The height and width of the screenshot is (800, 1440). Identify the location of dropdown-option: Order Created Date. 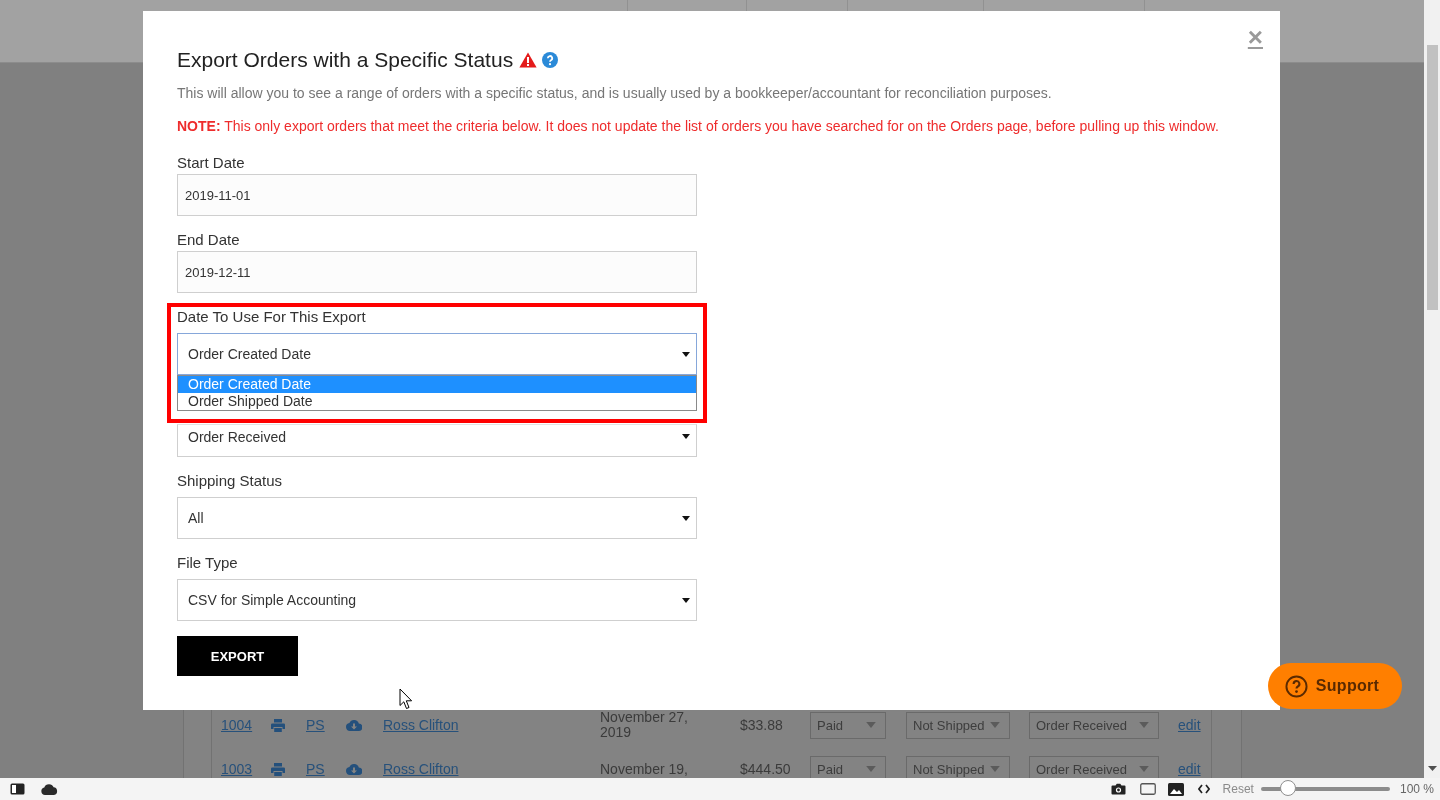
(437, 384).